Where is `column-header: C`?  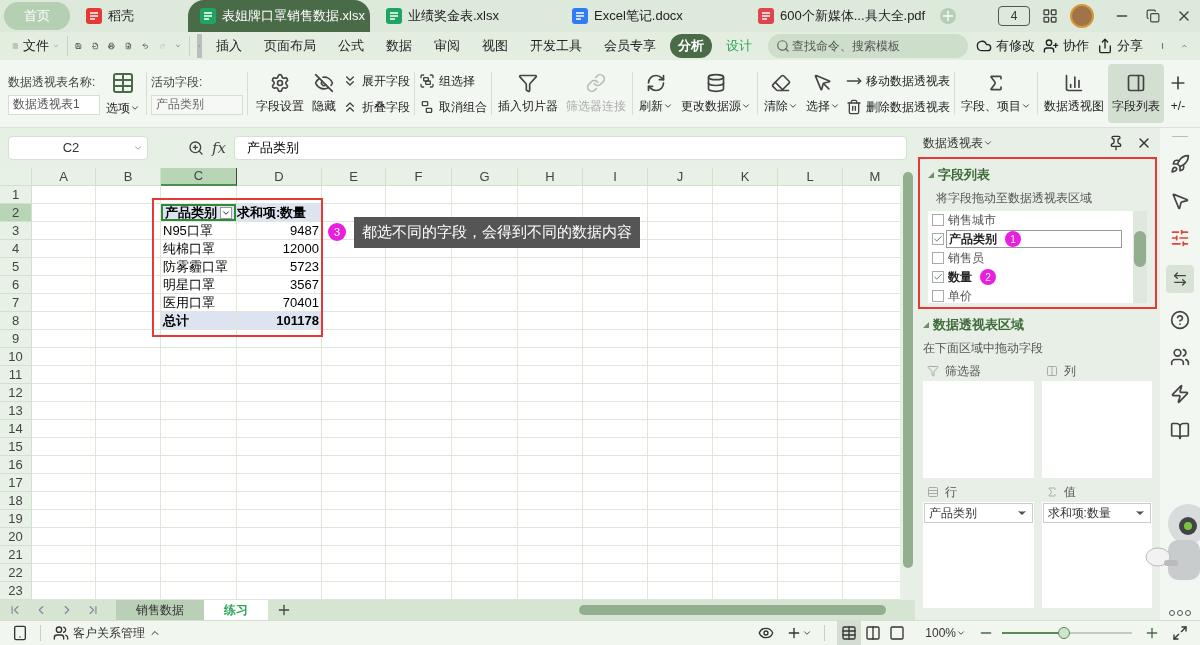
column-header: C is located at coordinates (199, 177).